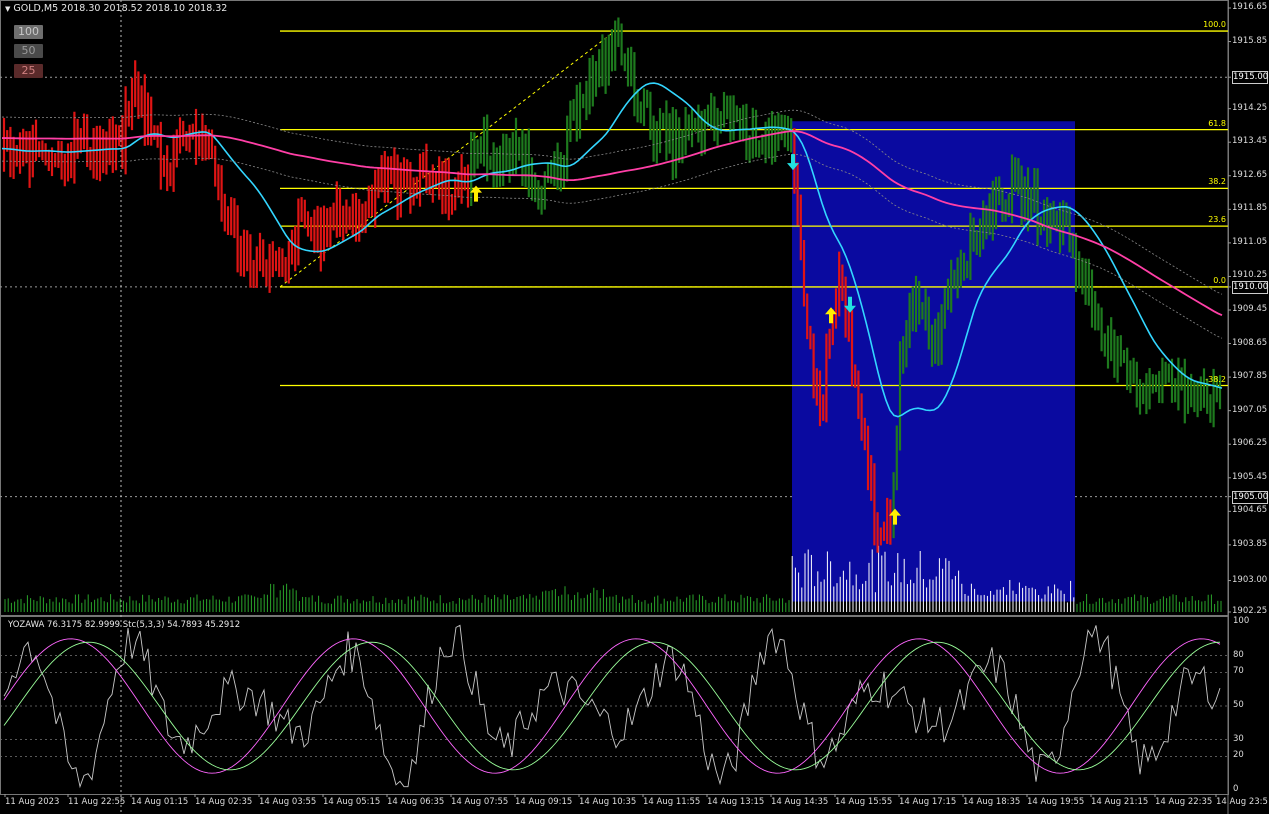  What do you see at coordinates (1250, 40) in the screenshot?
I see `price-tick-label: 1915.85` at bounding box center [1250, 40].